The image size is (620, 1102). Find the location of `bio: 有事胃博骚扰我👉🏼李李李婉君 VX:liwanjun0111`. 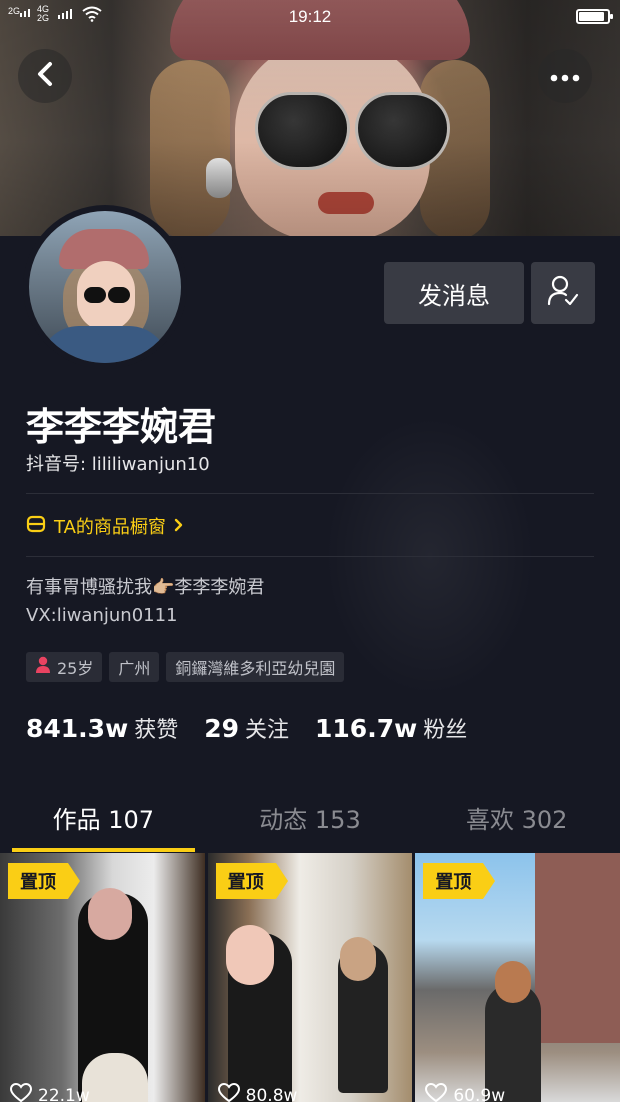

bio: 有事胃博骚扰我👉🏼李李李婉君 VX:liwanjun0111 is located at coordinates (145, 602).